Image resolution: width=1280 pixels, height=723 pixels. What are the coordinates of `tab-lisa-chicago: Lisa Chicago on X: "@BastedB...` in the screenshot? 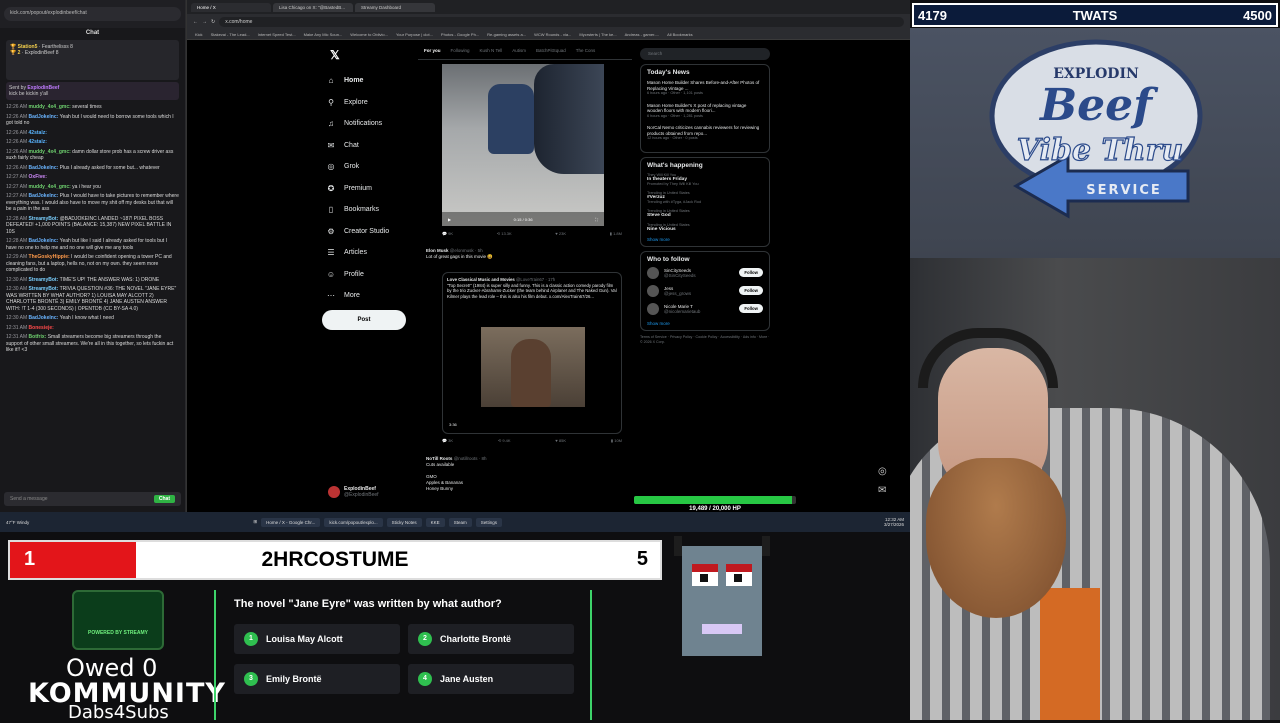 It's located at (313, 7).